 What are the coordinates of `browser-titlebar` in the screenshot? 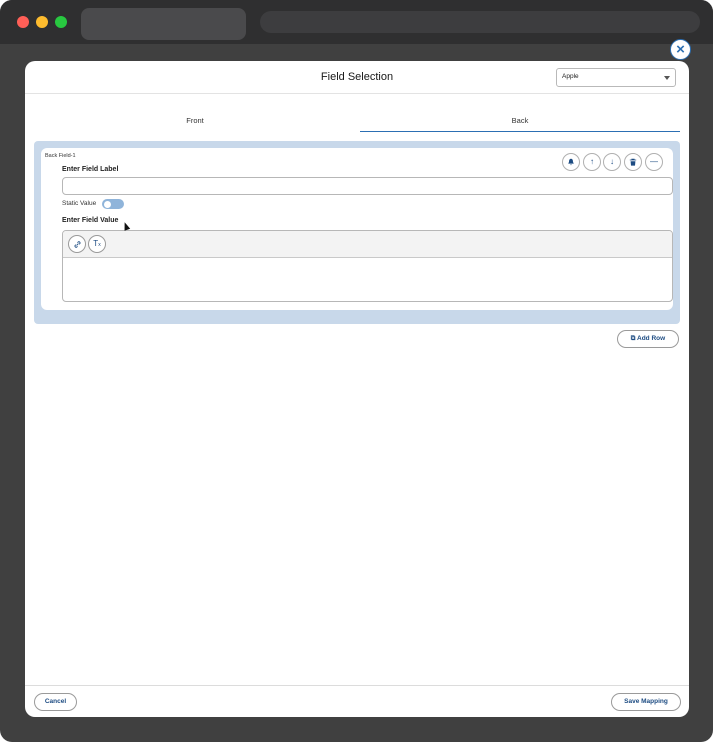 It's located at (356, 22).